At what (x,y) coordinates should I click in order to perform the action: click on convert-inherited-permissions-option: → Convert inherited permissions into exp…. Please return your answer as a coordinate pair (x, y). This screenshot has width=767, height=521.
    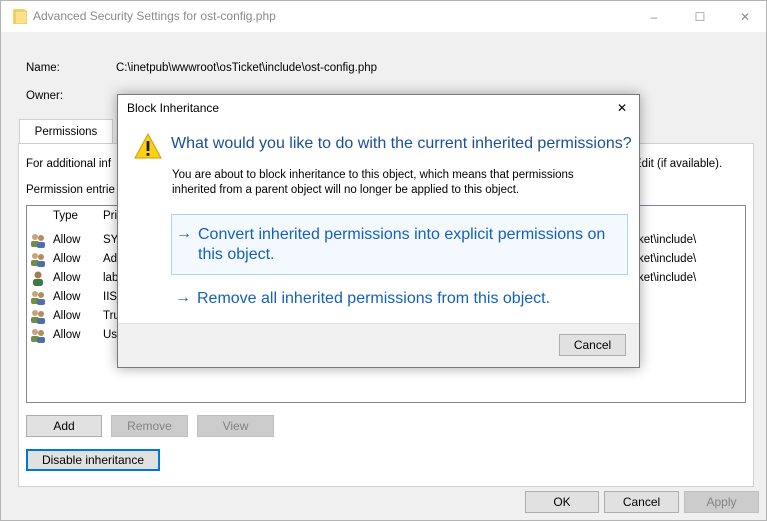
    Looking at the image, I should click on (399, 244).